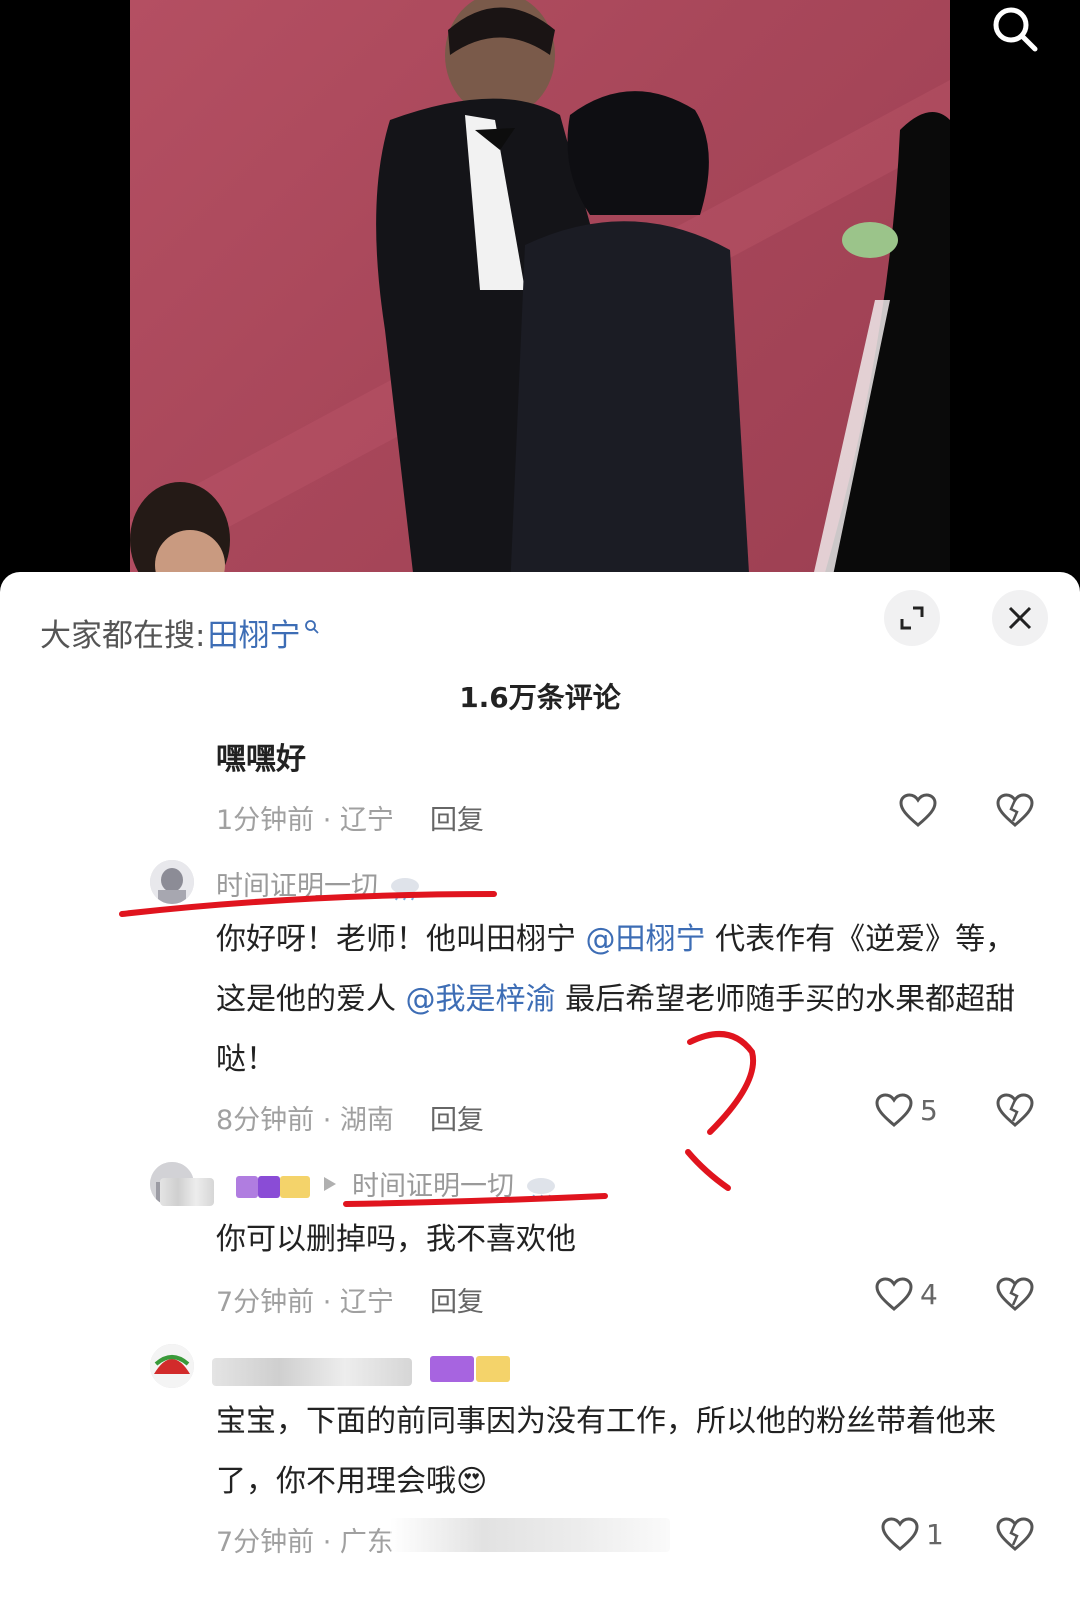  I want to click on comment-meta: 8分钟前 · 湖南 回复, so click(350, 1117).